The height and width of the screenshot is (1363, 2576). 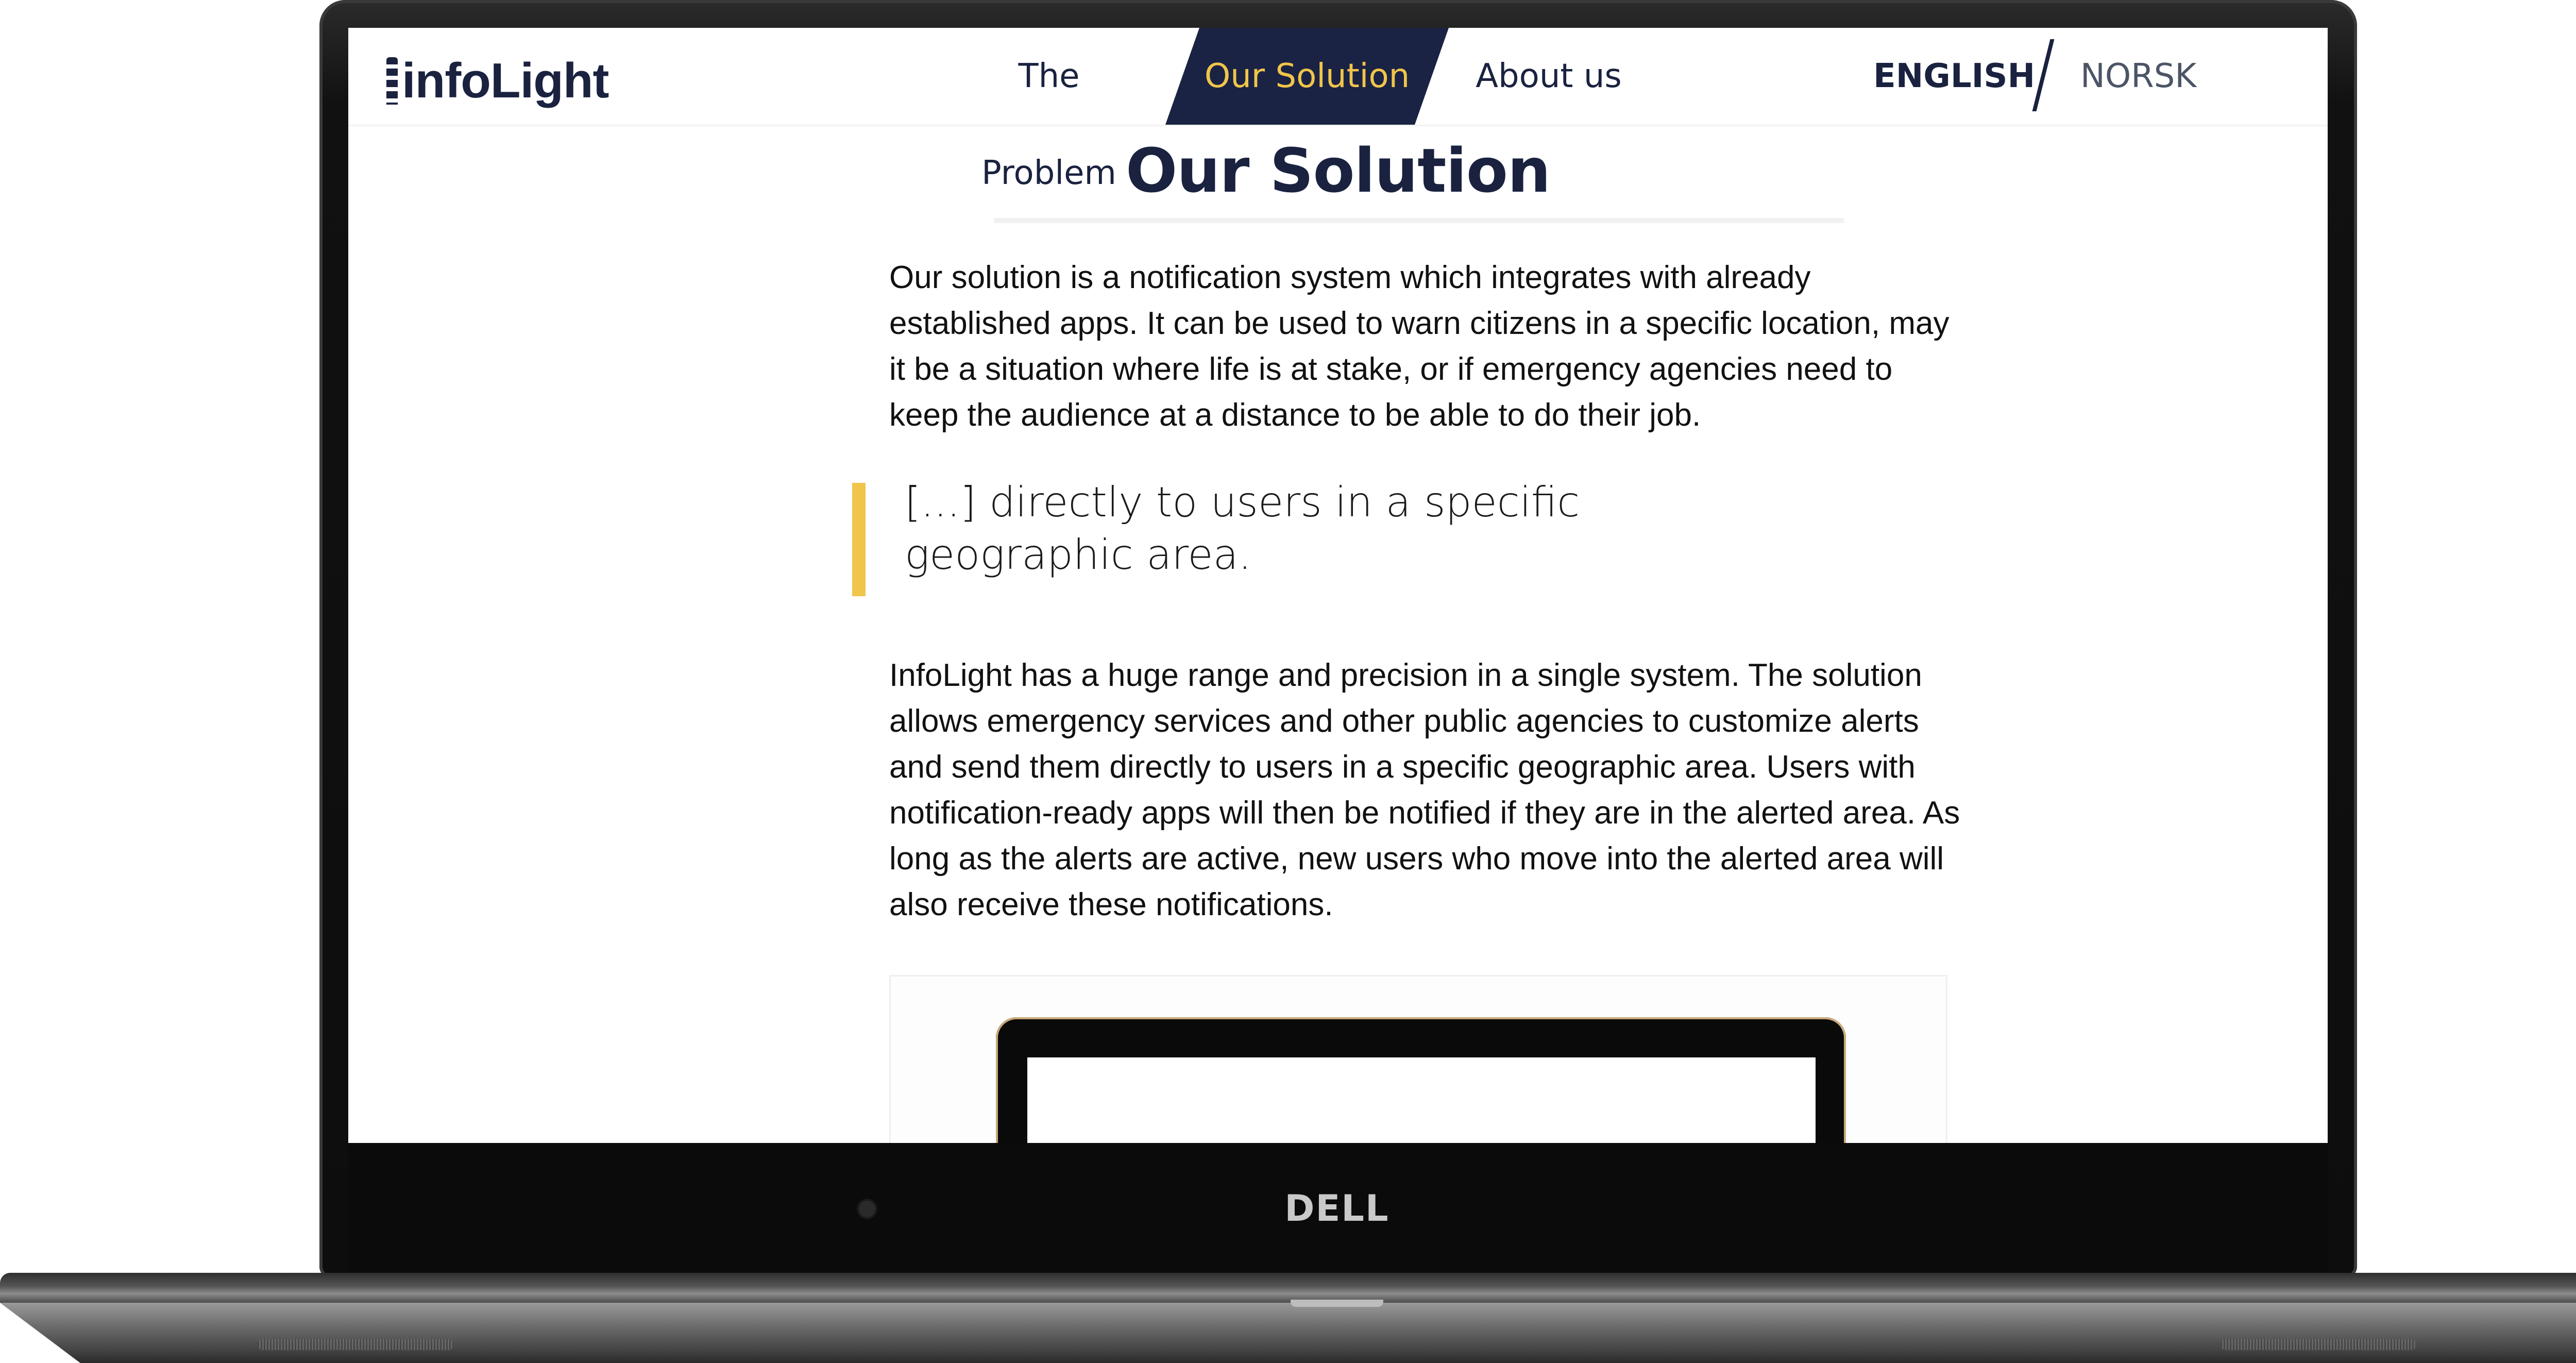 I want to click on site-logo: infoLight, so click(x=497, y=81).